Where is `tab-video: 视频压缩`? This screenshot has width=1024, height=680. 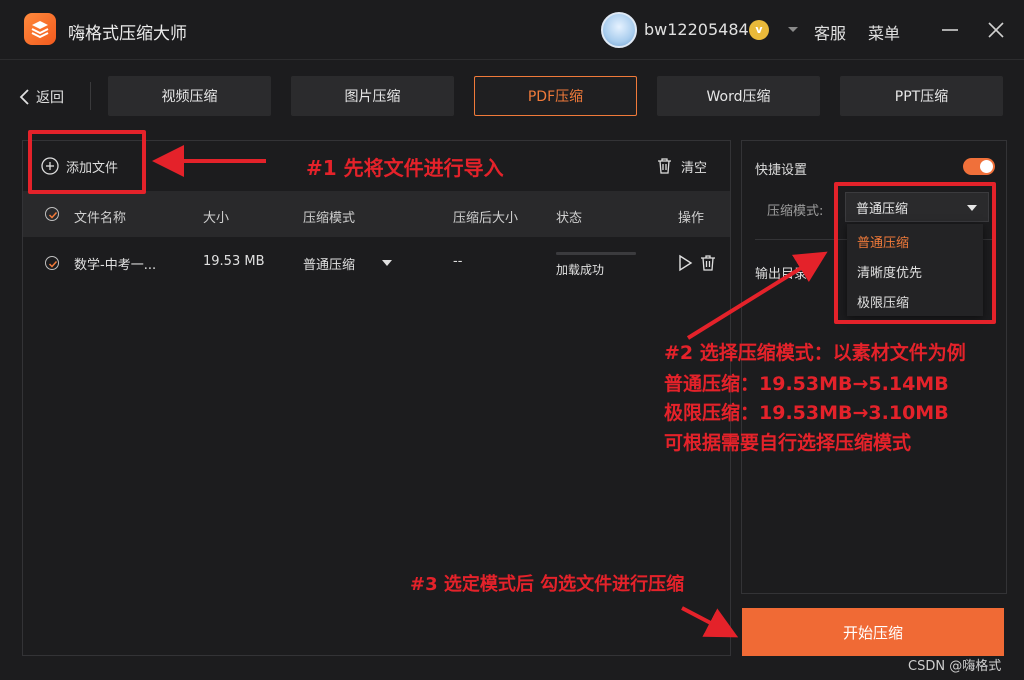
tab-video: 视频压缩 is located at coordinates (189, 96).